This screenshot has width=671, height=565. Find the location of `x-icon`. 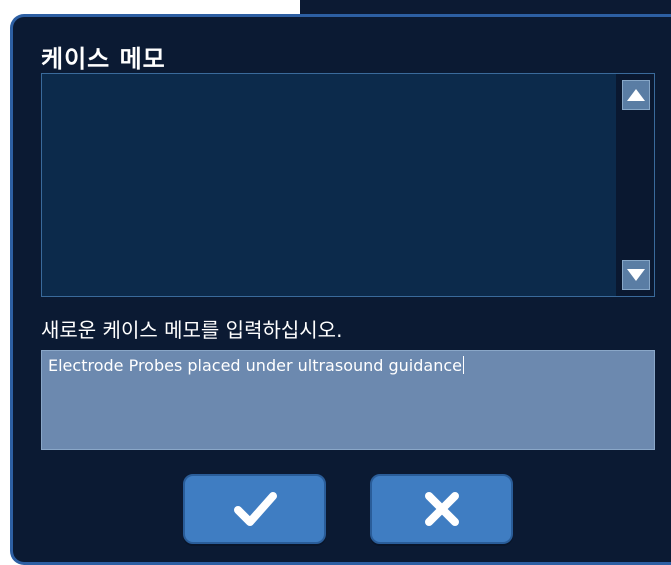

x-icon is located at coordinates (441, 509).